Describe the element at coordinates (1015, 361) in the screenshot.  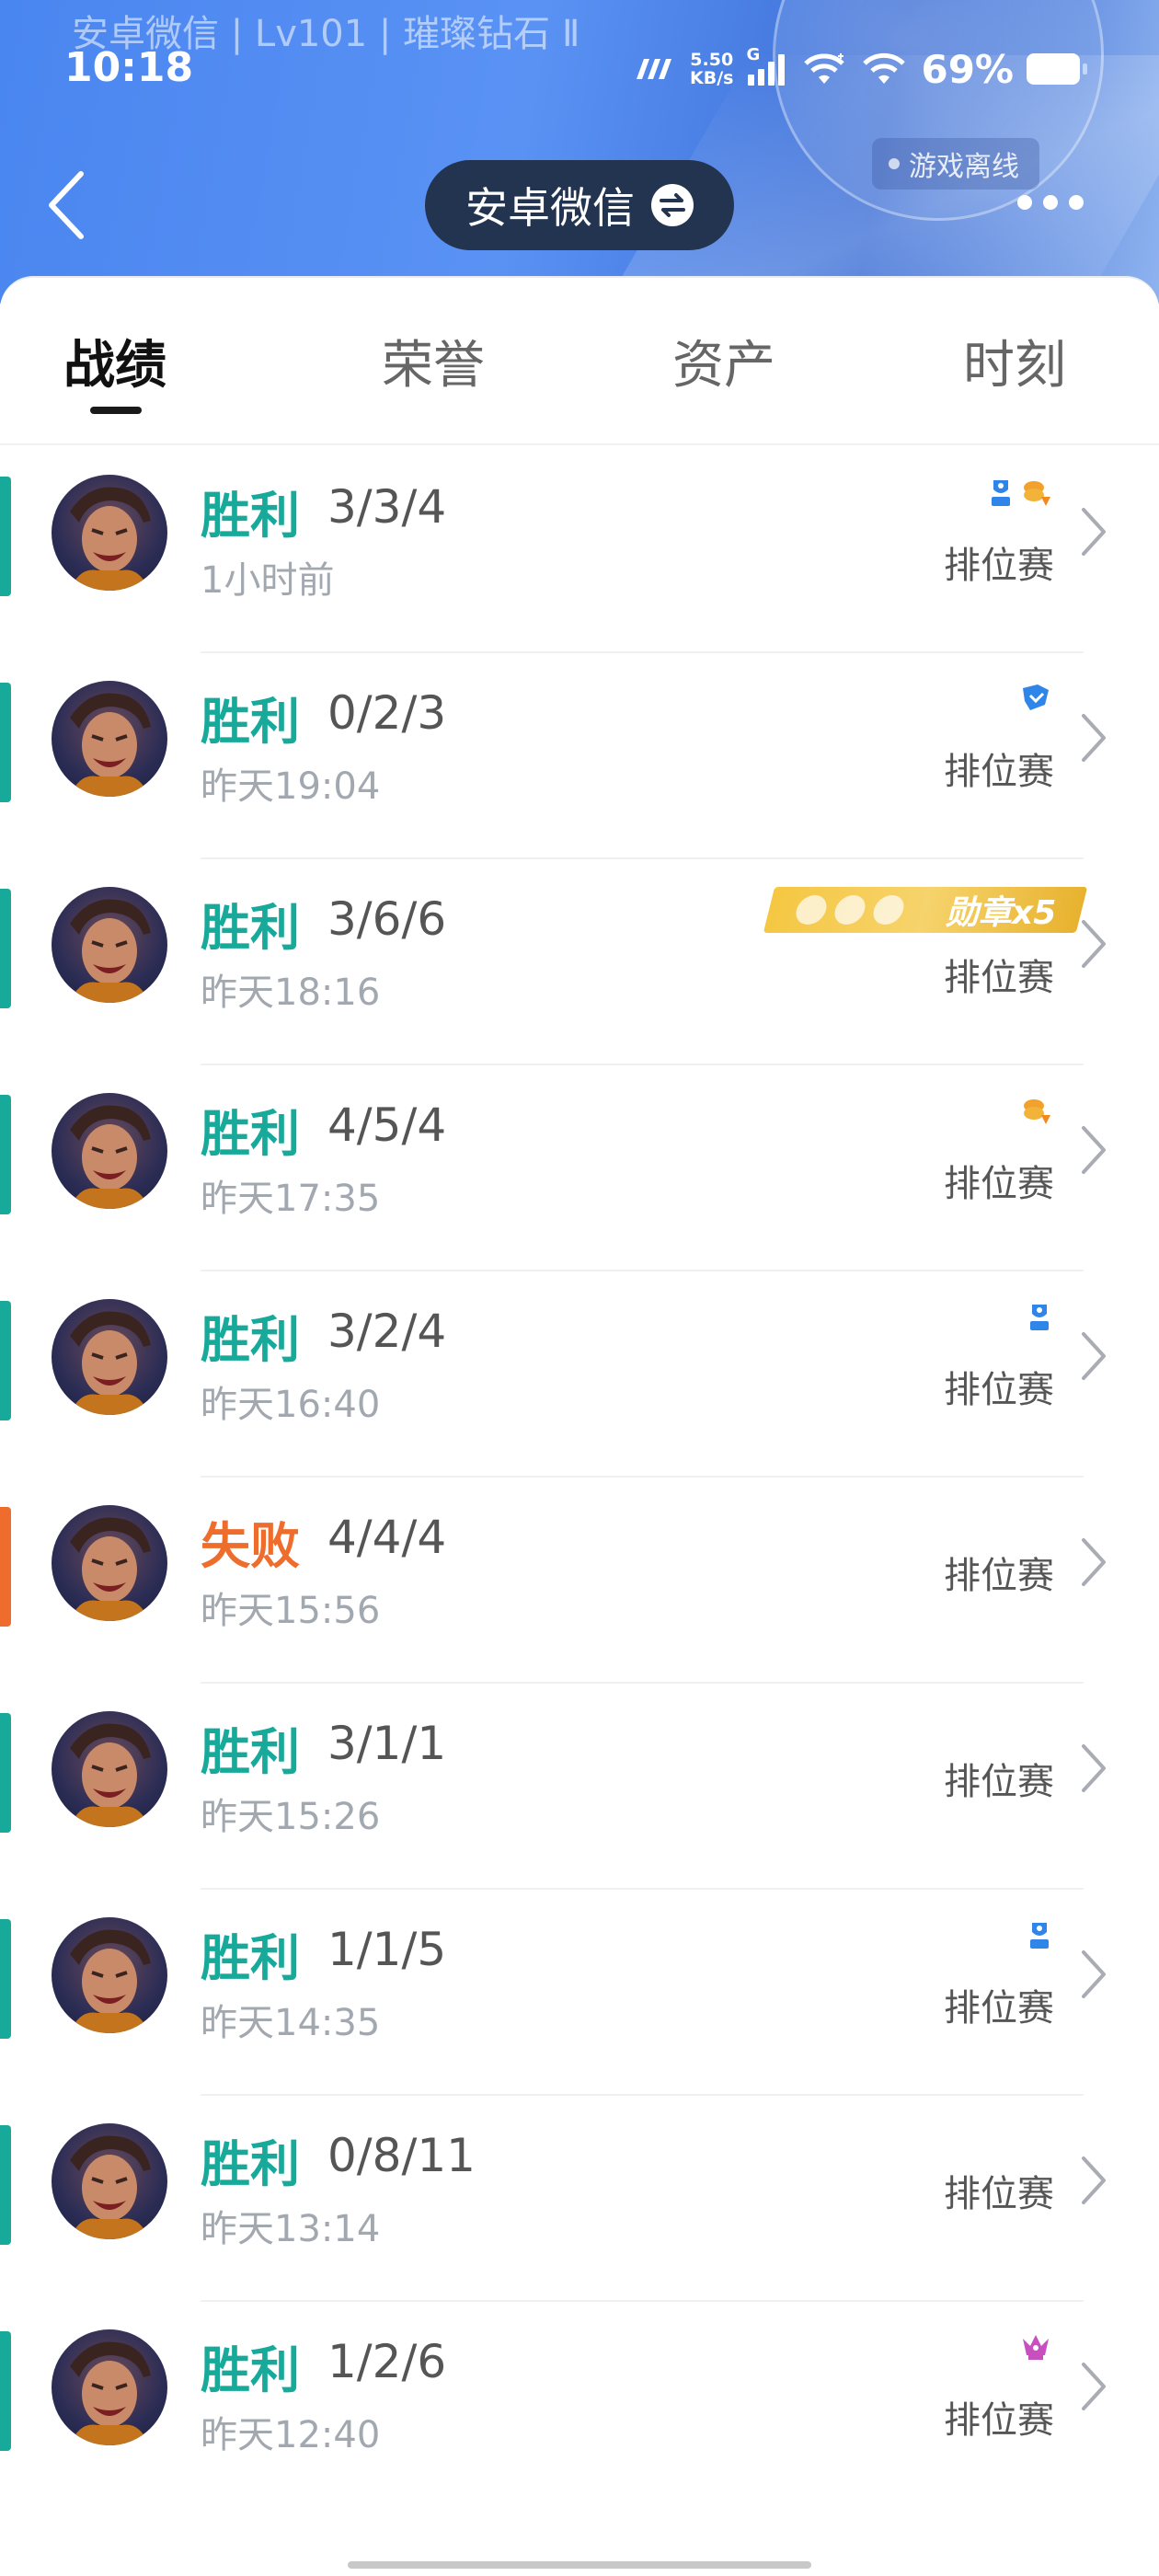
I see `tab-moments: 时刻` at that location.